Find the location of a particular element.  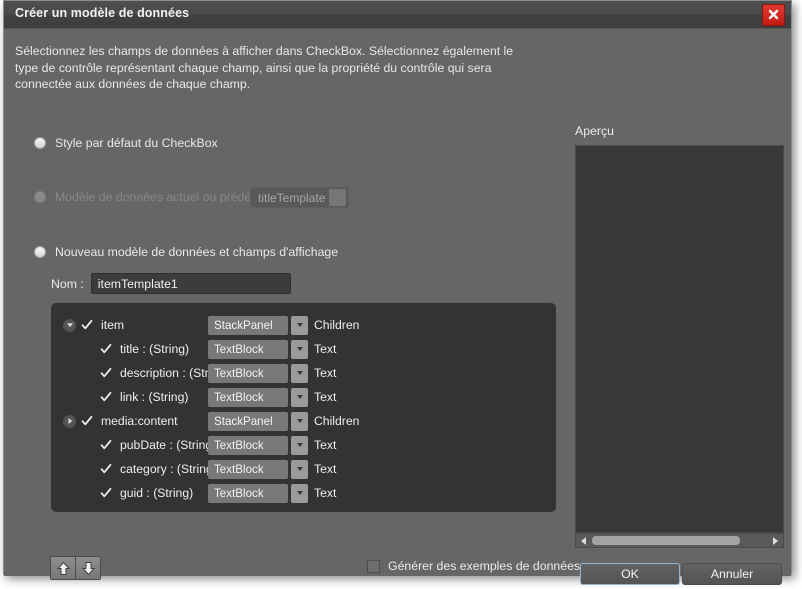

radio-default-style: Style par défaut du CheckBox is located at coordinates (126, 143).